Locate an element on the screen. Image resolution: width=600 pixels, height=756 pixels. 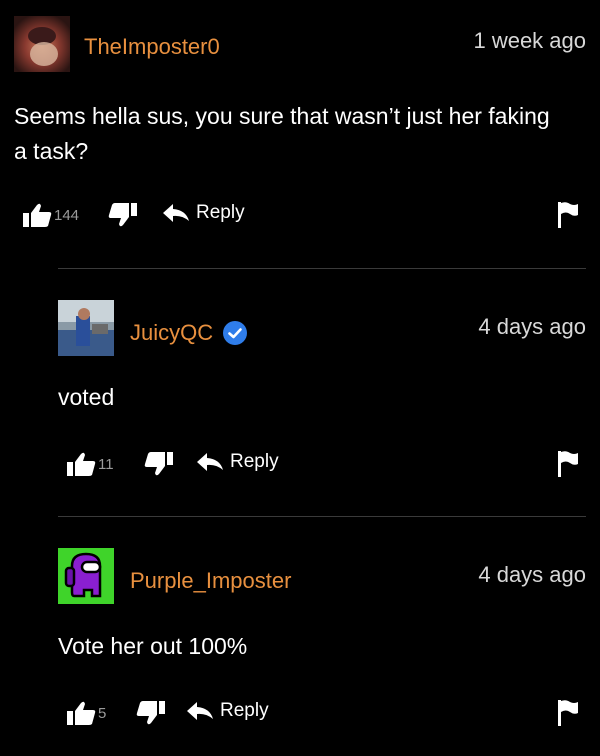
like-button: 144 is located at coordinates (50, 215).